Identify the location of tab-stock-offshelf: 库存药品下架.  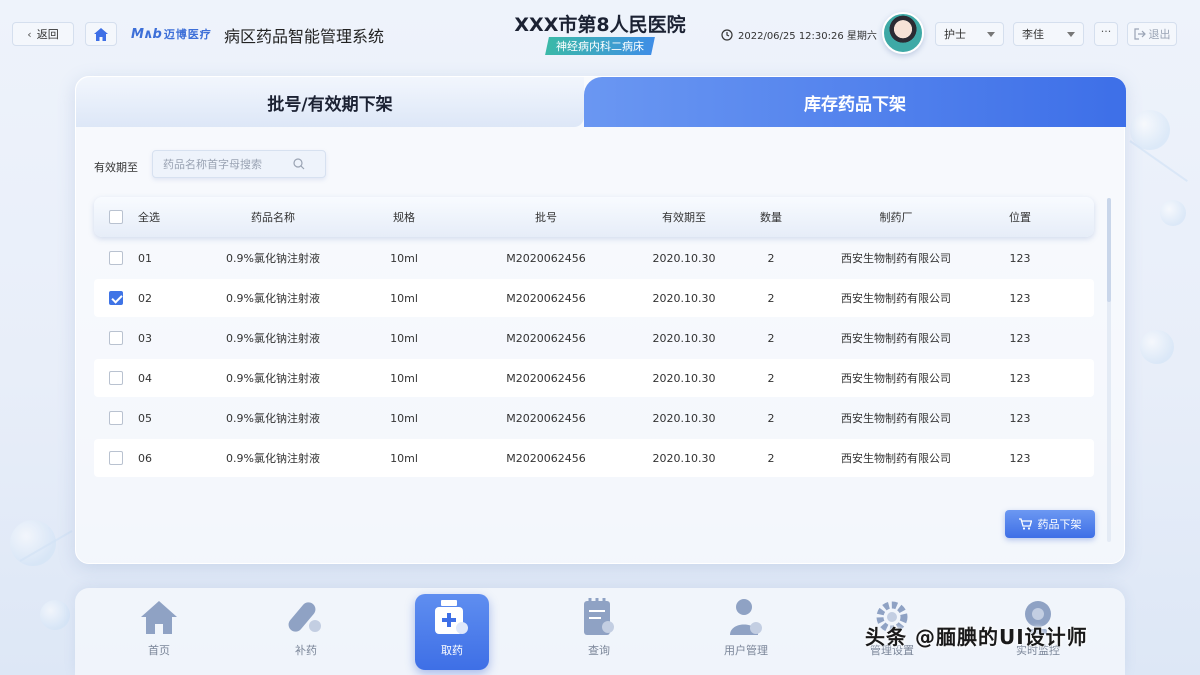
(855, 102).